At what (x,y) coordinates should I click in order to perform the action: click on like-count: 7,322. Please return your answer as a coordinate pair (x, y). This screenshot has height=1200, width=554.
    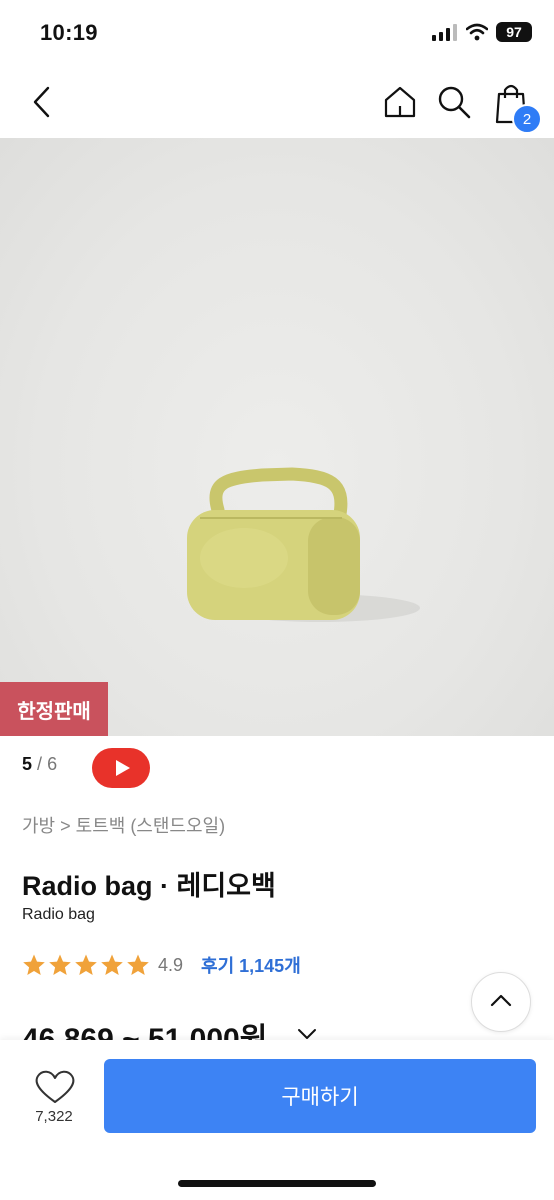
    Looking at the image, I should click on (54, 1116).